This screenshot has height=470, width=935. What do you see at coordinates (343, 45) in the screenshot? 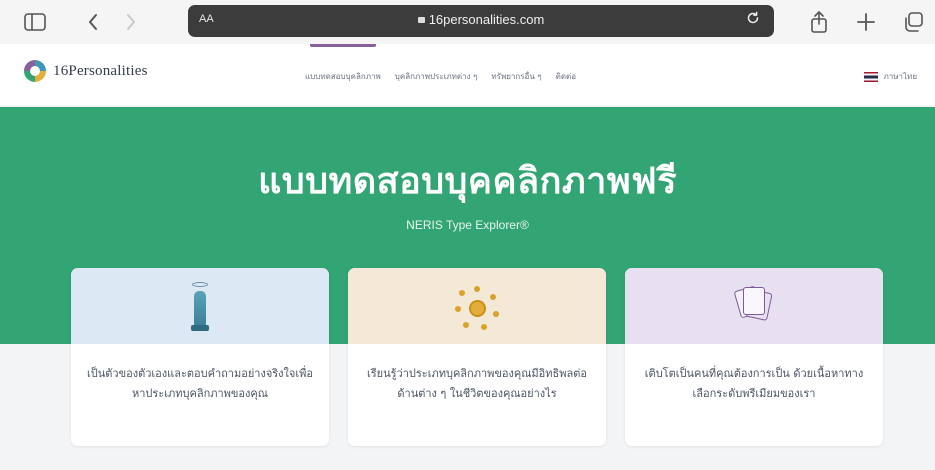
I see `active-nav-indicator` at bounding box center [343, 45].